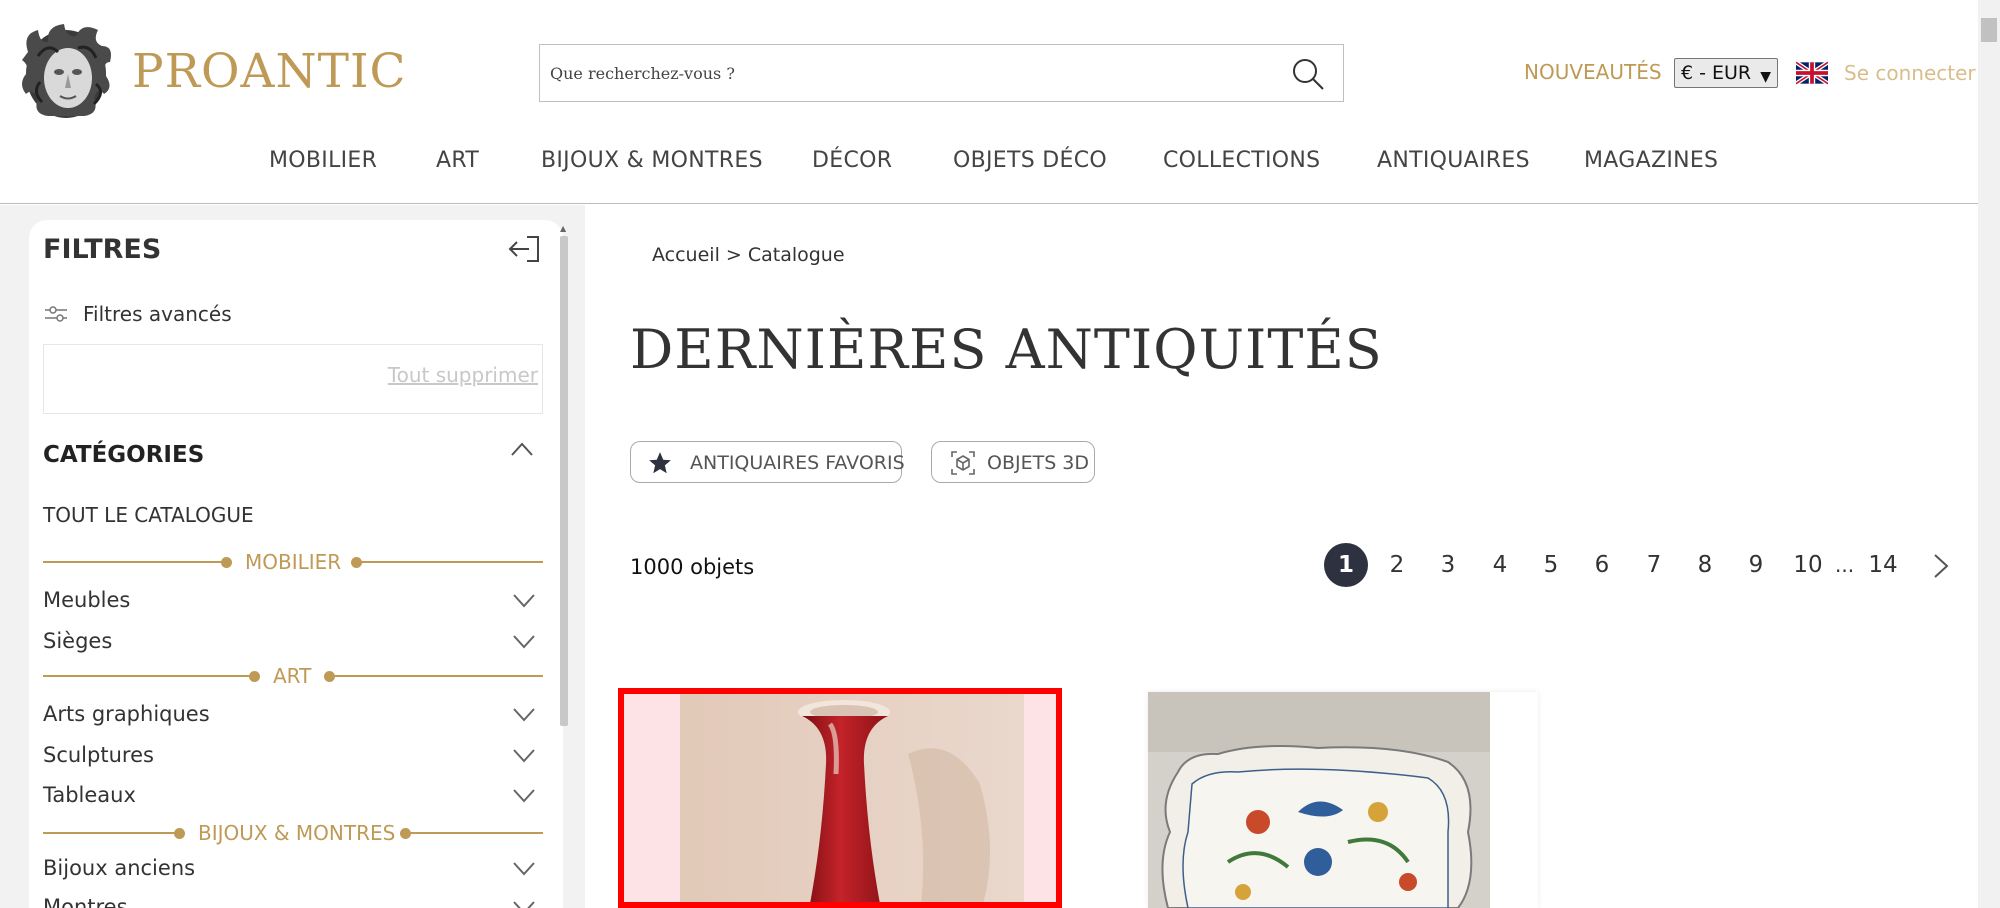  What do you see at coordinates (89, 795) in the screenshot?
I see `category-tableaux: Tableaux` at bounding box center [89, 795].